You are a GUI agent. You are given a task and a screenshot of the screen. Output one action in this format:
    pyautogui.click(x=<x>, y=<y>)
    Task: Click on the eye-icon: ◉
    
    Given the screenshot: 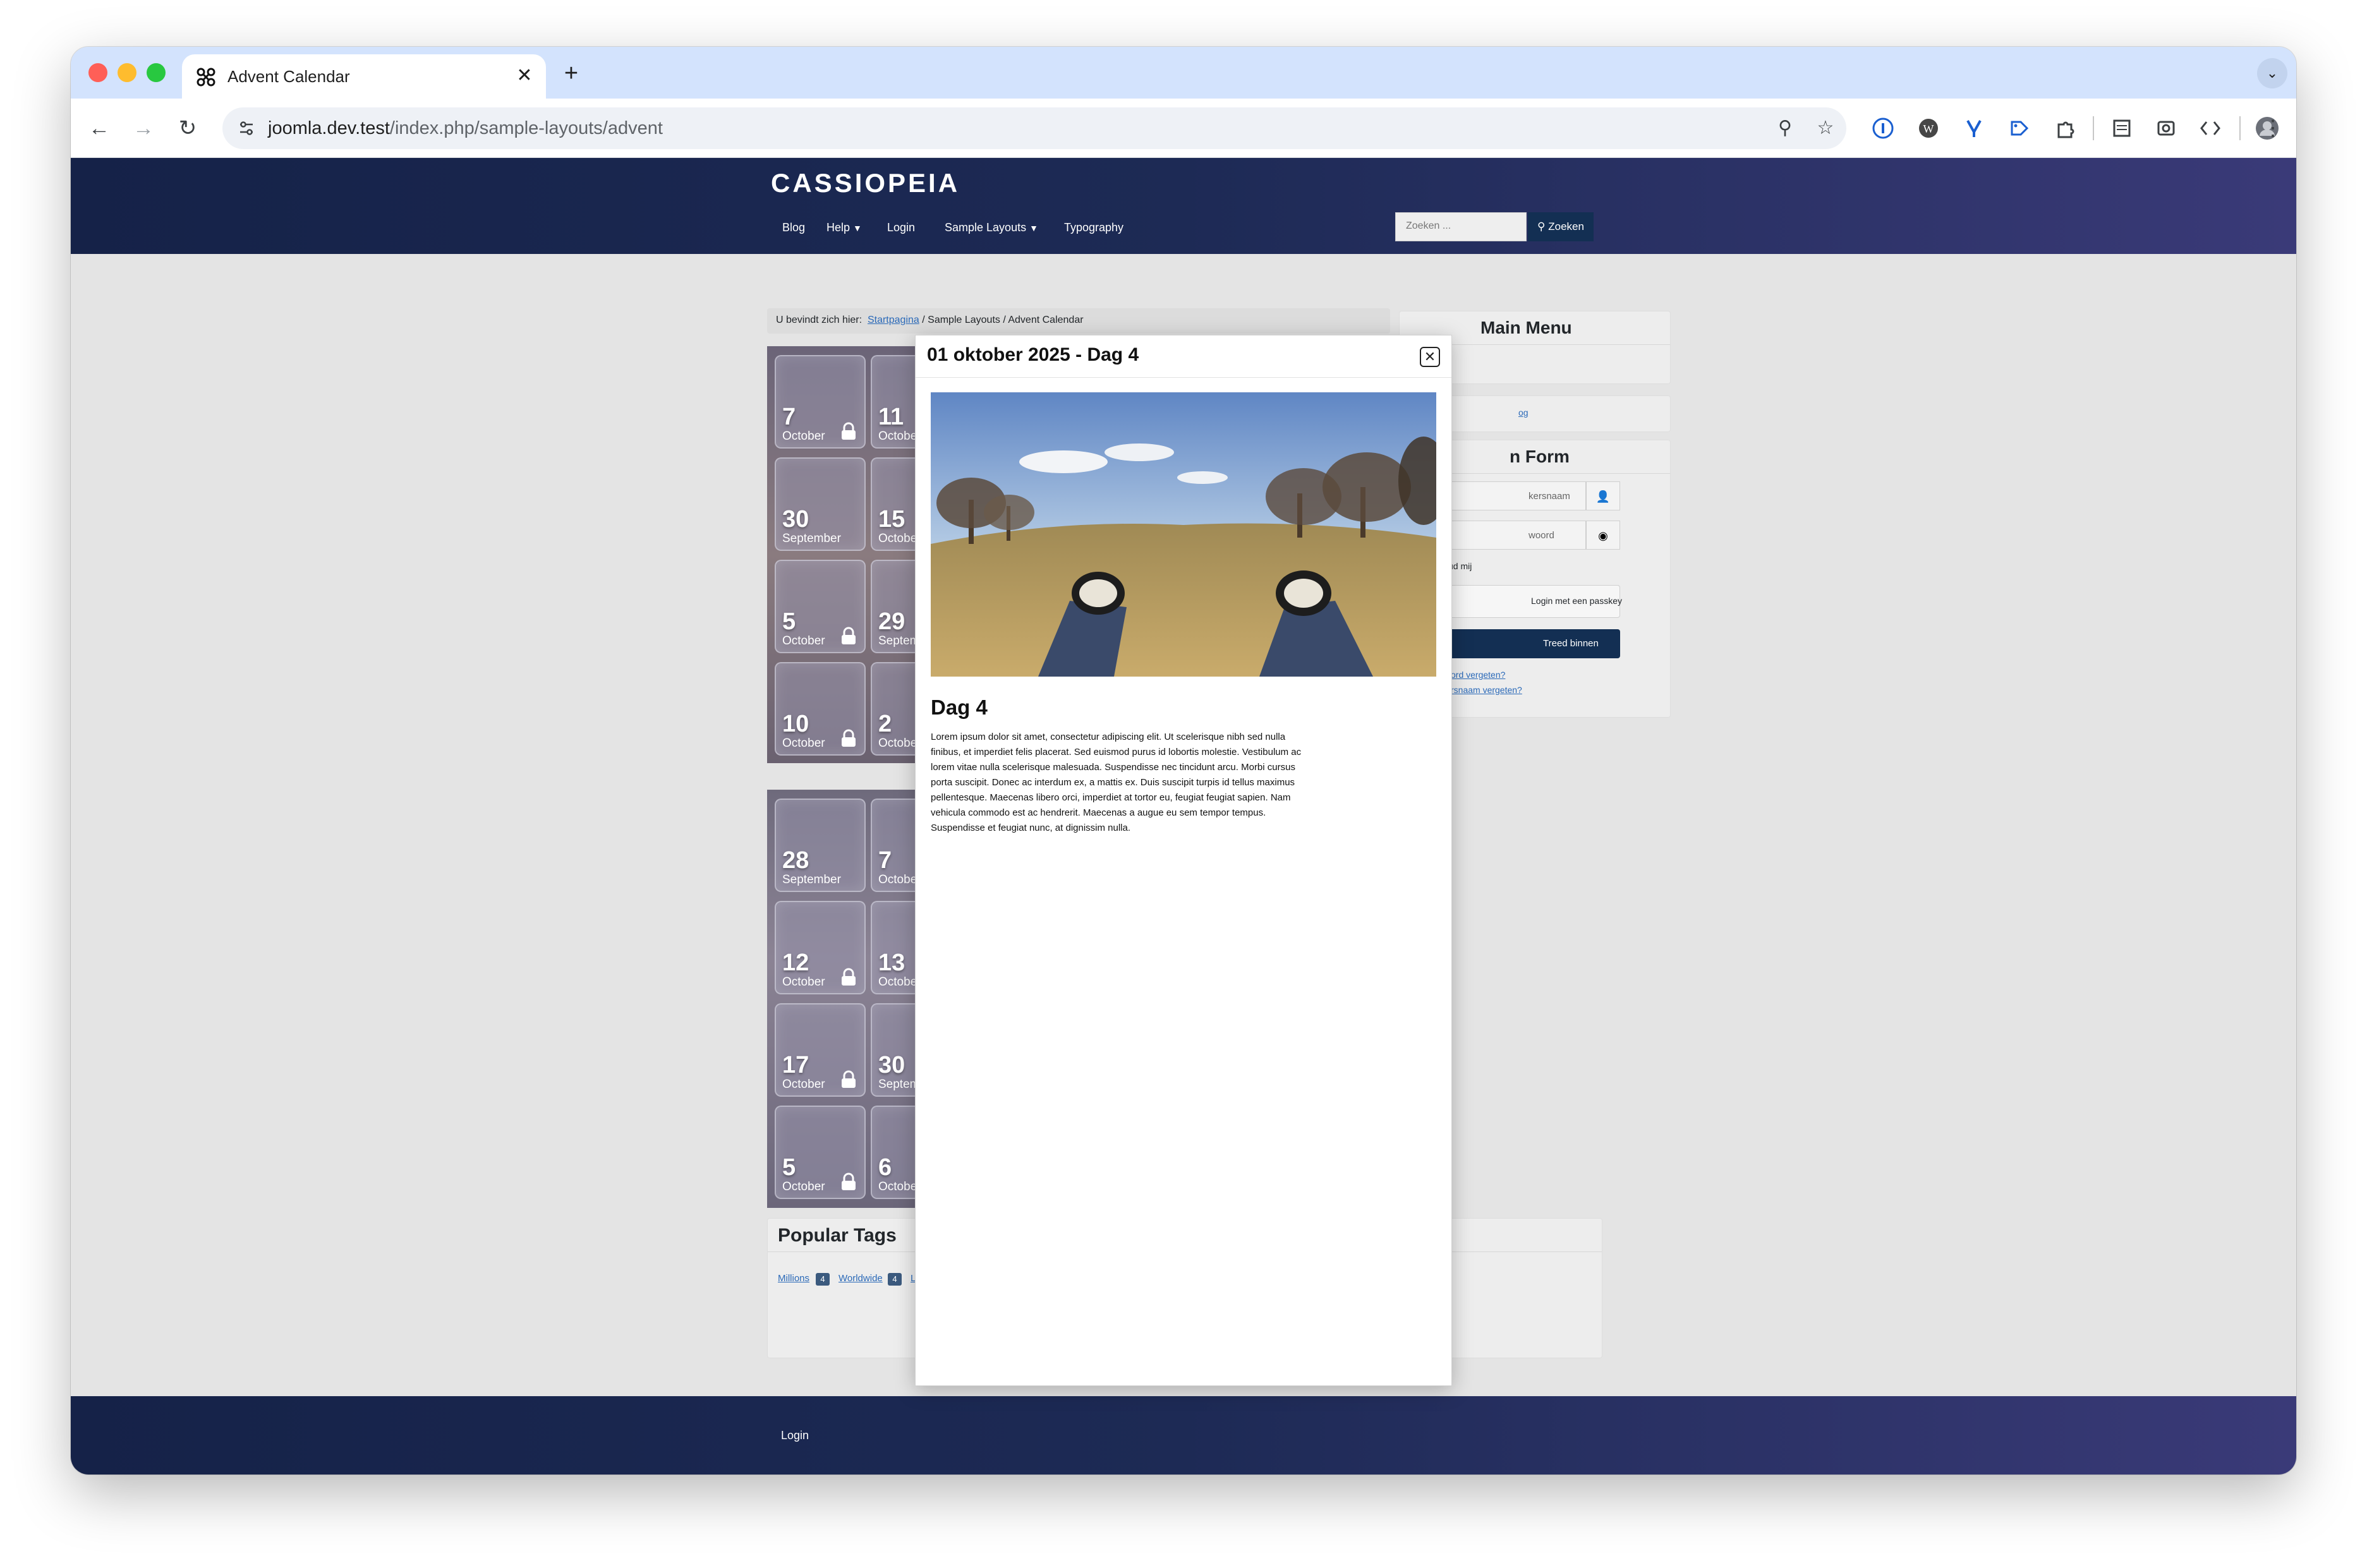 What is the action you would take?
    pyautogui.click(x=1603, y=535)
    